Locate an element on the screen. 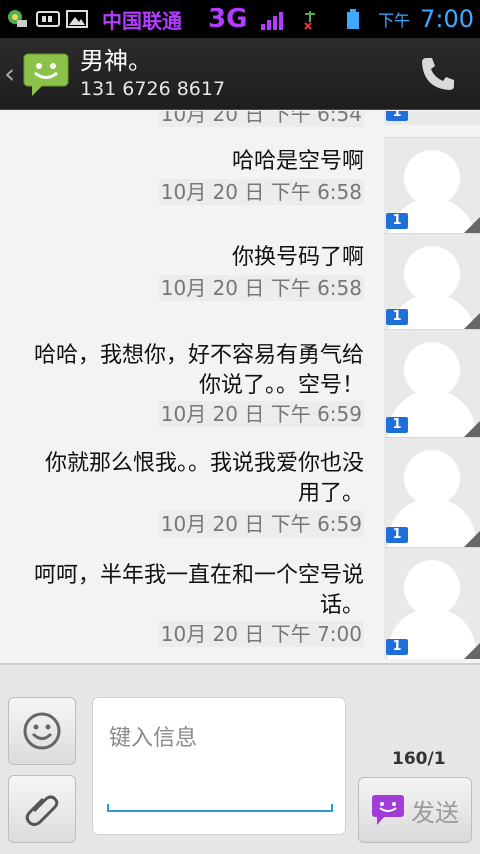 The image size is (480, 854). message-text: 哈哈，我想你，好不容易有勇气给你说了。。空号！ is located at coordinates (198, 370).